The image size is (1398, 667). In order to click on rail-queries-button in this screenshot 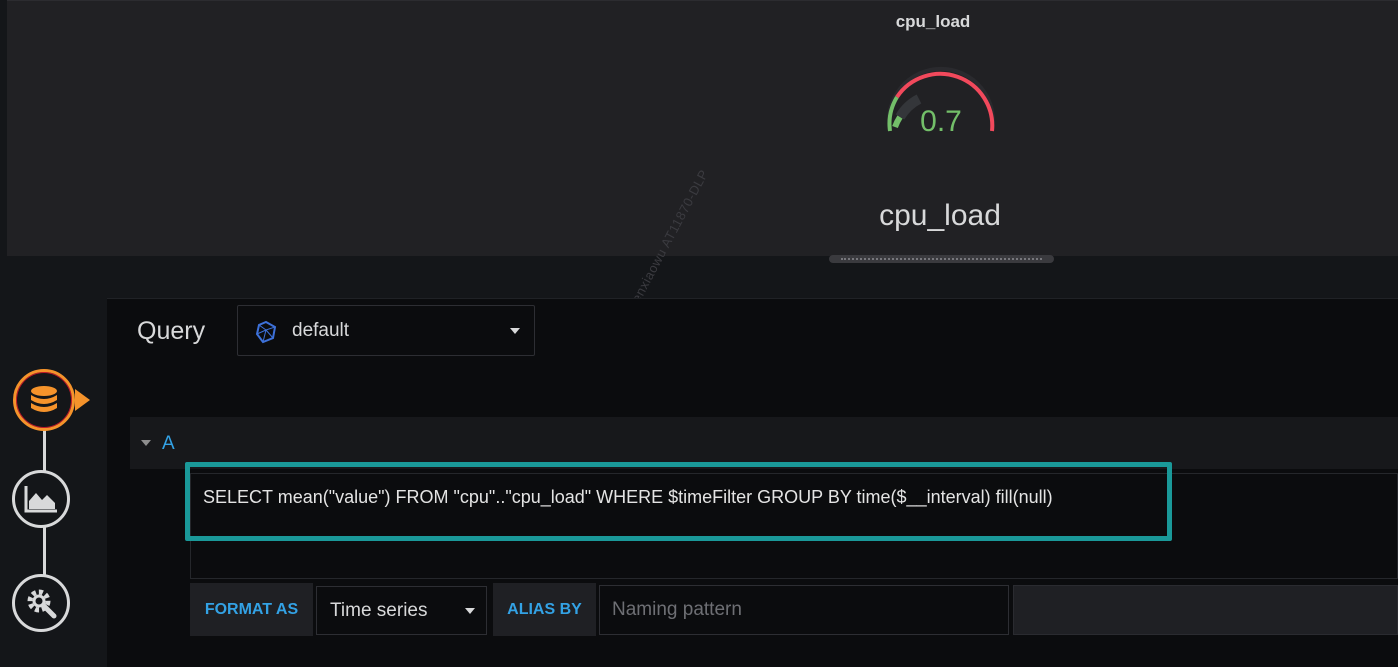, I will do `click(44, 400)`.